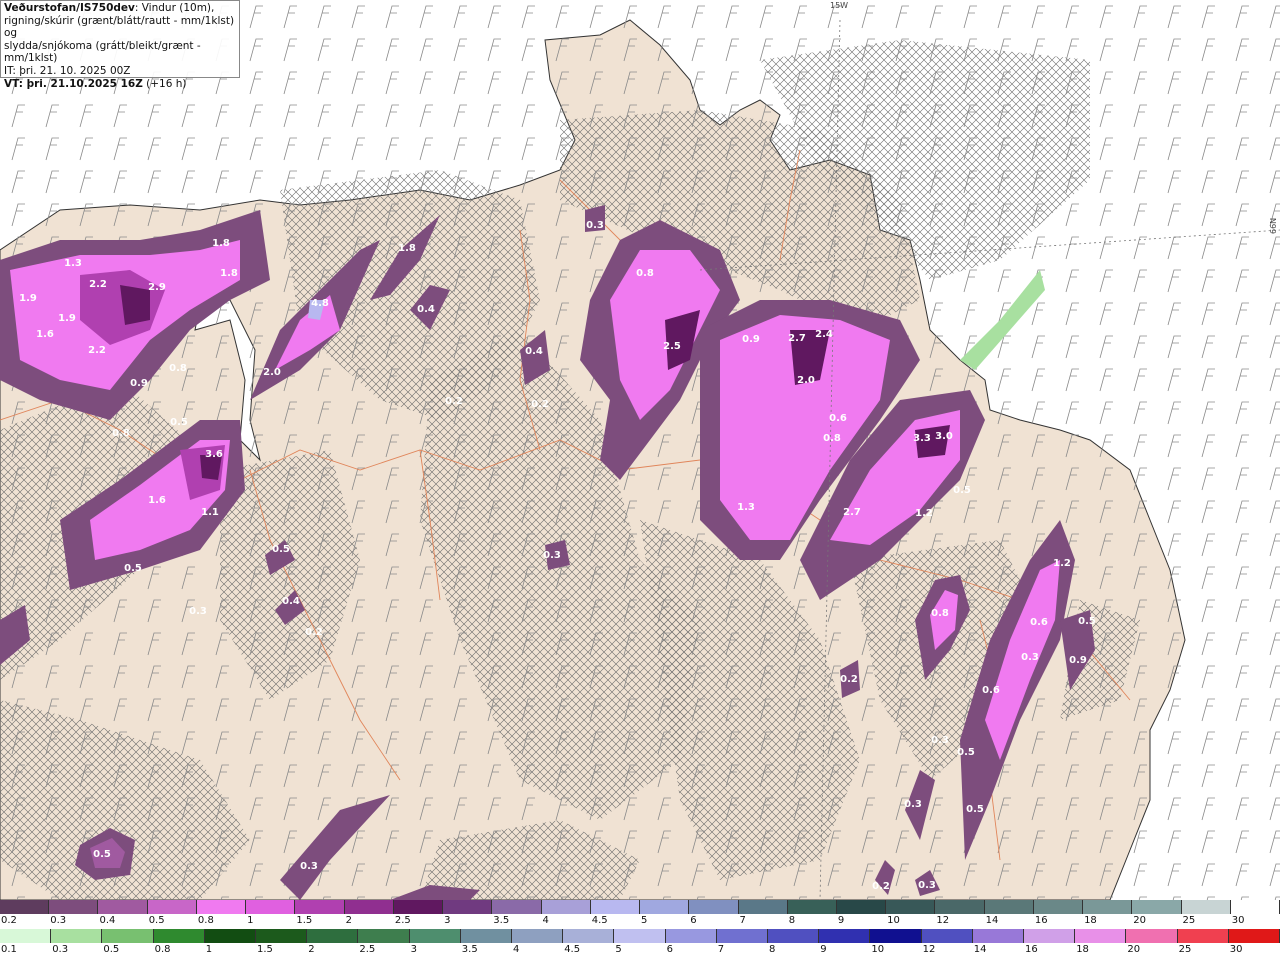 This screenshot has width=1280, height=958. Describe the element at coordinates (95, 83) in the screenshot. I see `legend-valid-time: VT: þri. 21.10.2025 16Z (+16 h)` at that location.